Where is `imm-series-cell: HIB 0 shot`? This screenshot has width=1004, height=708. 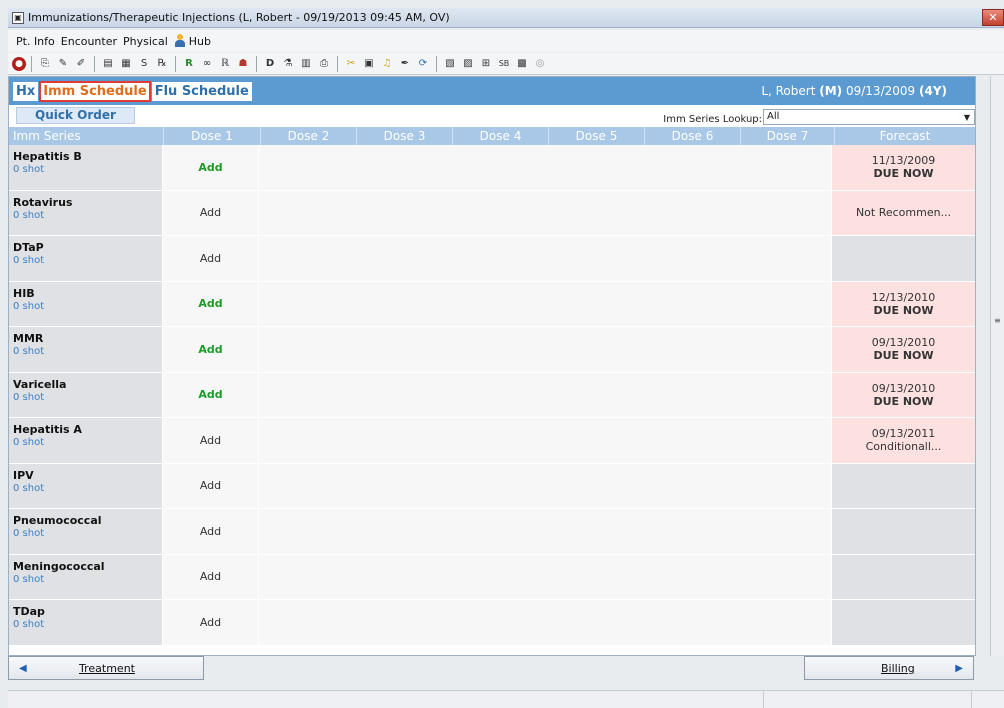
imm-series-cell: HIB 0 shot is located at coordinates (86, 303).